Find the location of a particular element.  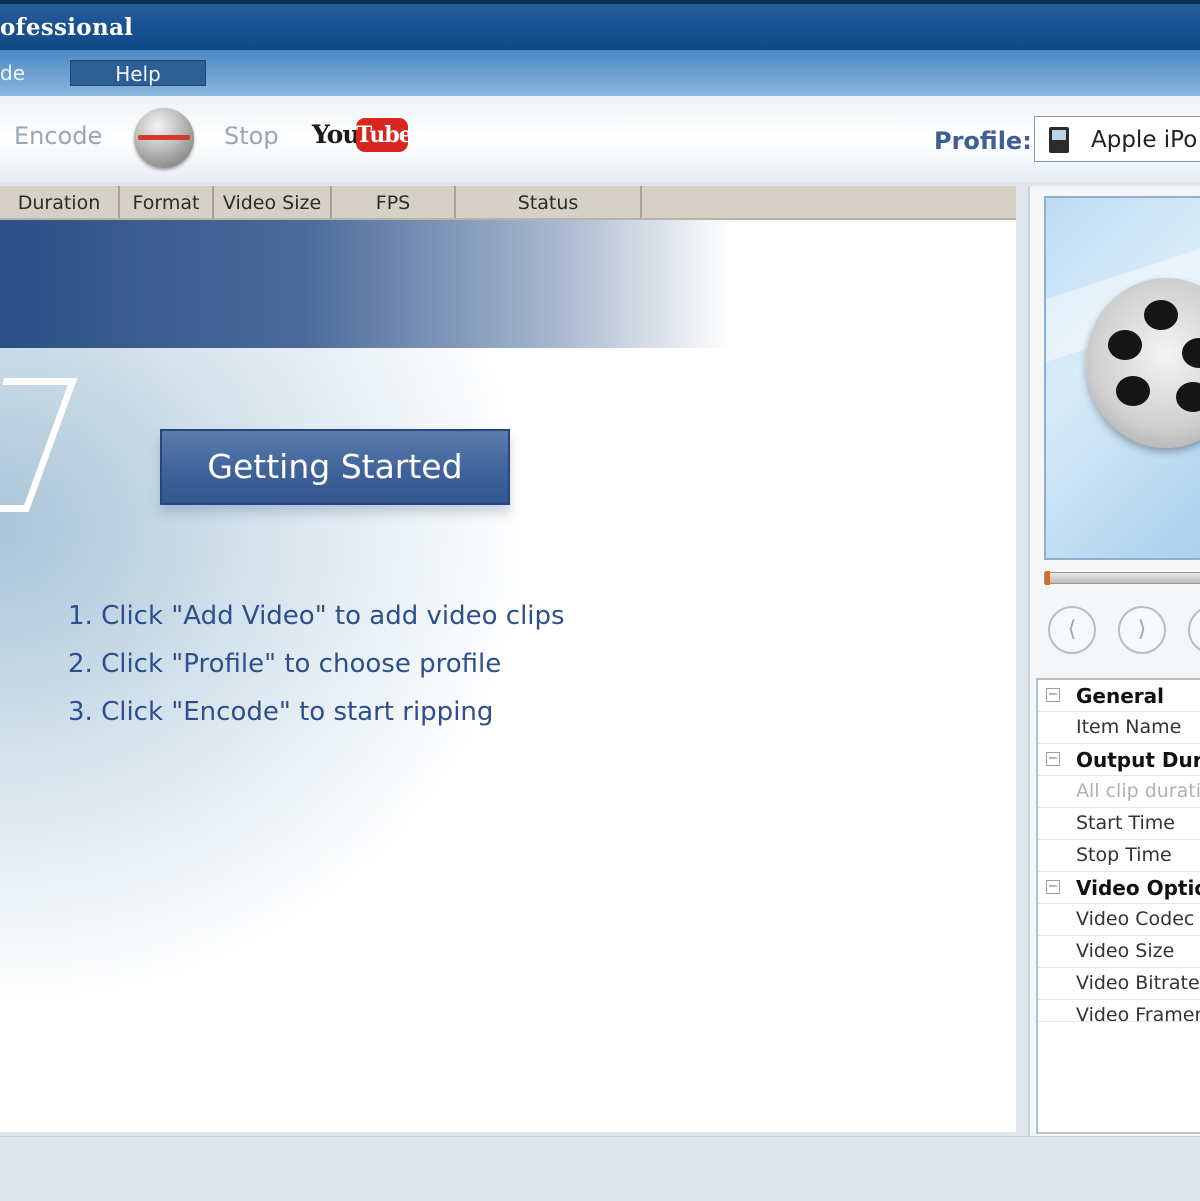

profile-select: Apple iPo is located at coordinates (1117, 139).